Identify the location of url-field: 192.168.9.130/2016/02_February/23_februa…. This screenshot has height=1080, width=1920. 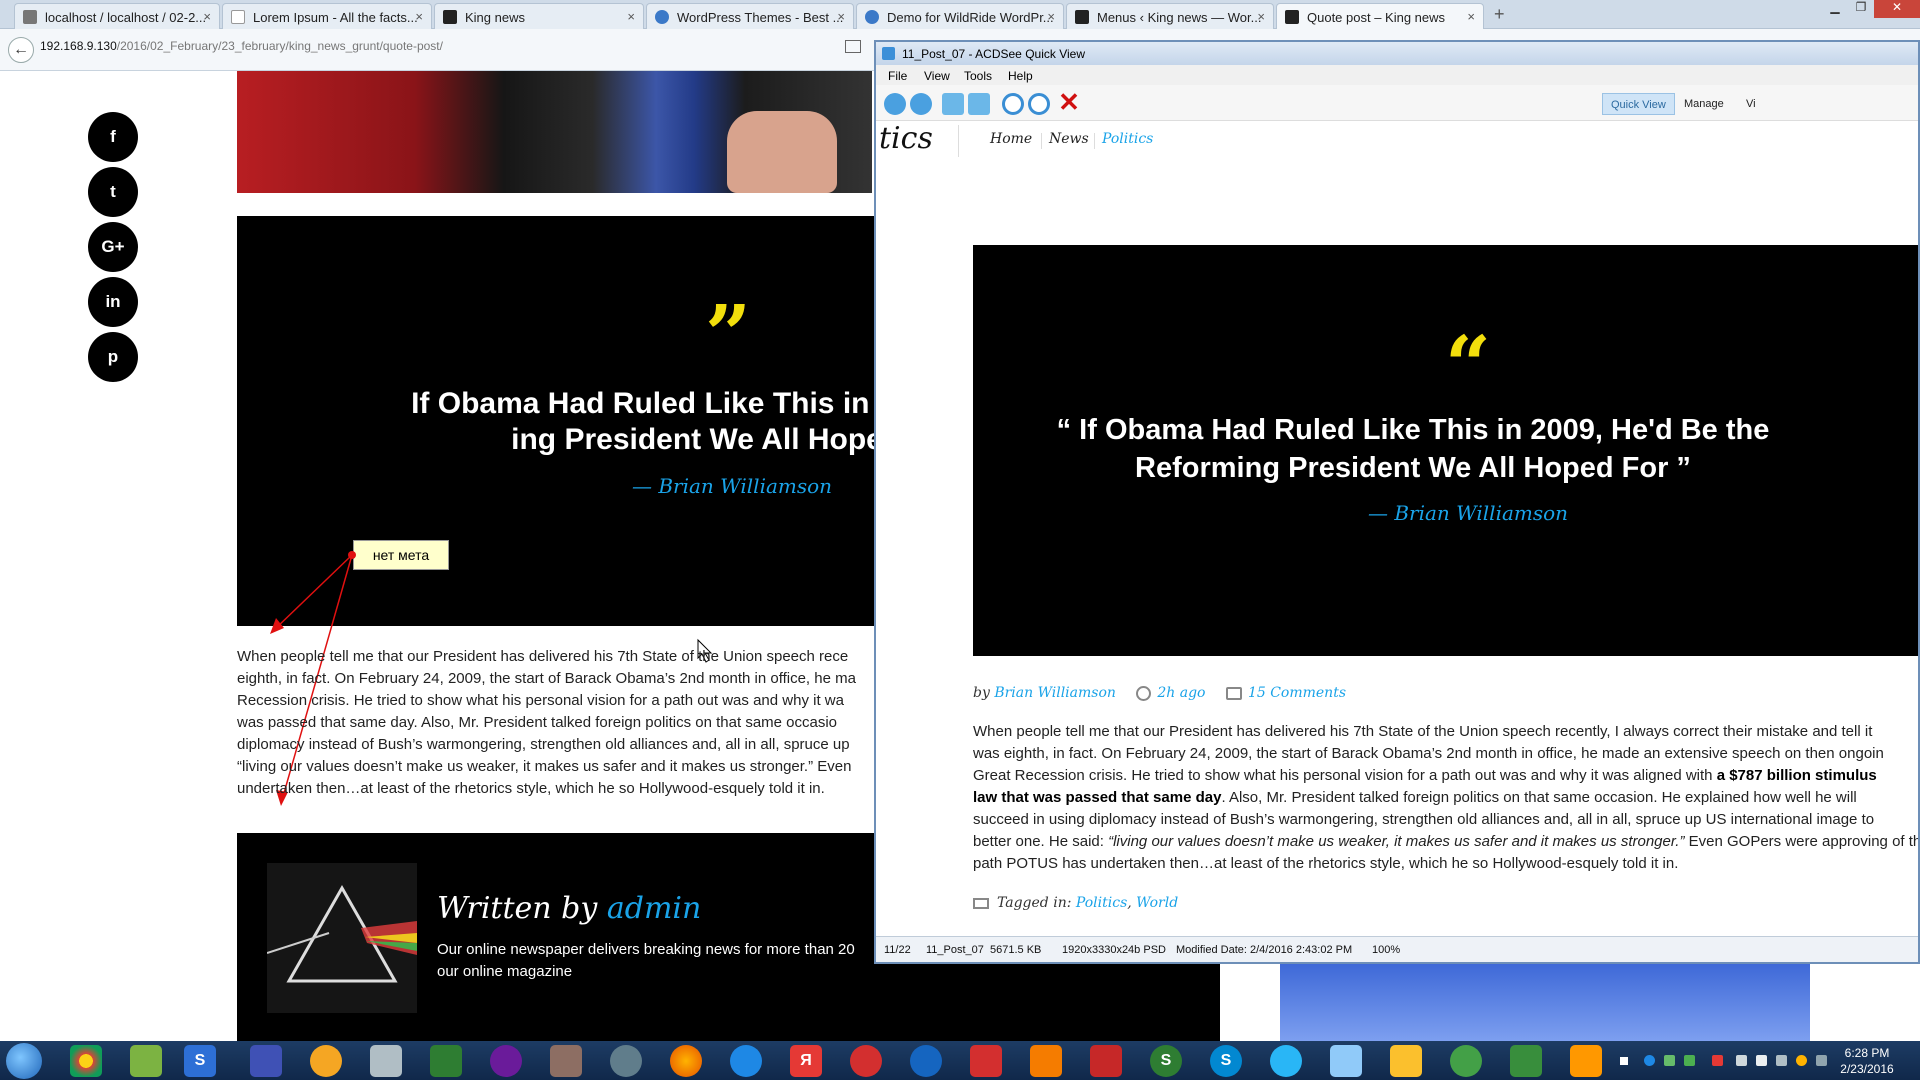
(241, 46).